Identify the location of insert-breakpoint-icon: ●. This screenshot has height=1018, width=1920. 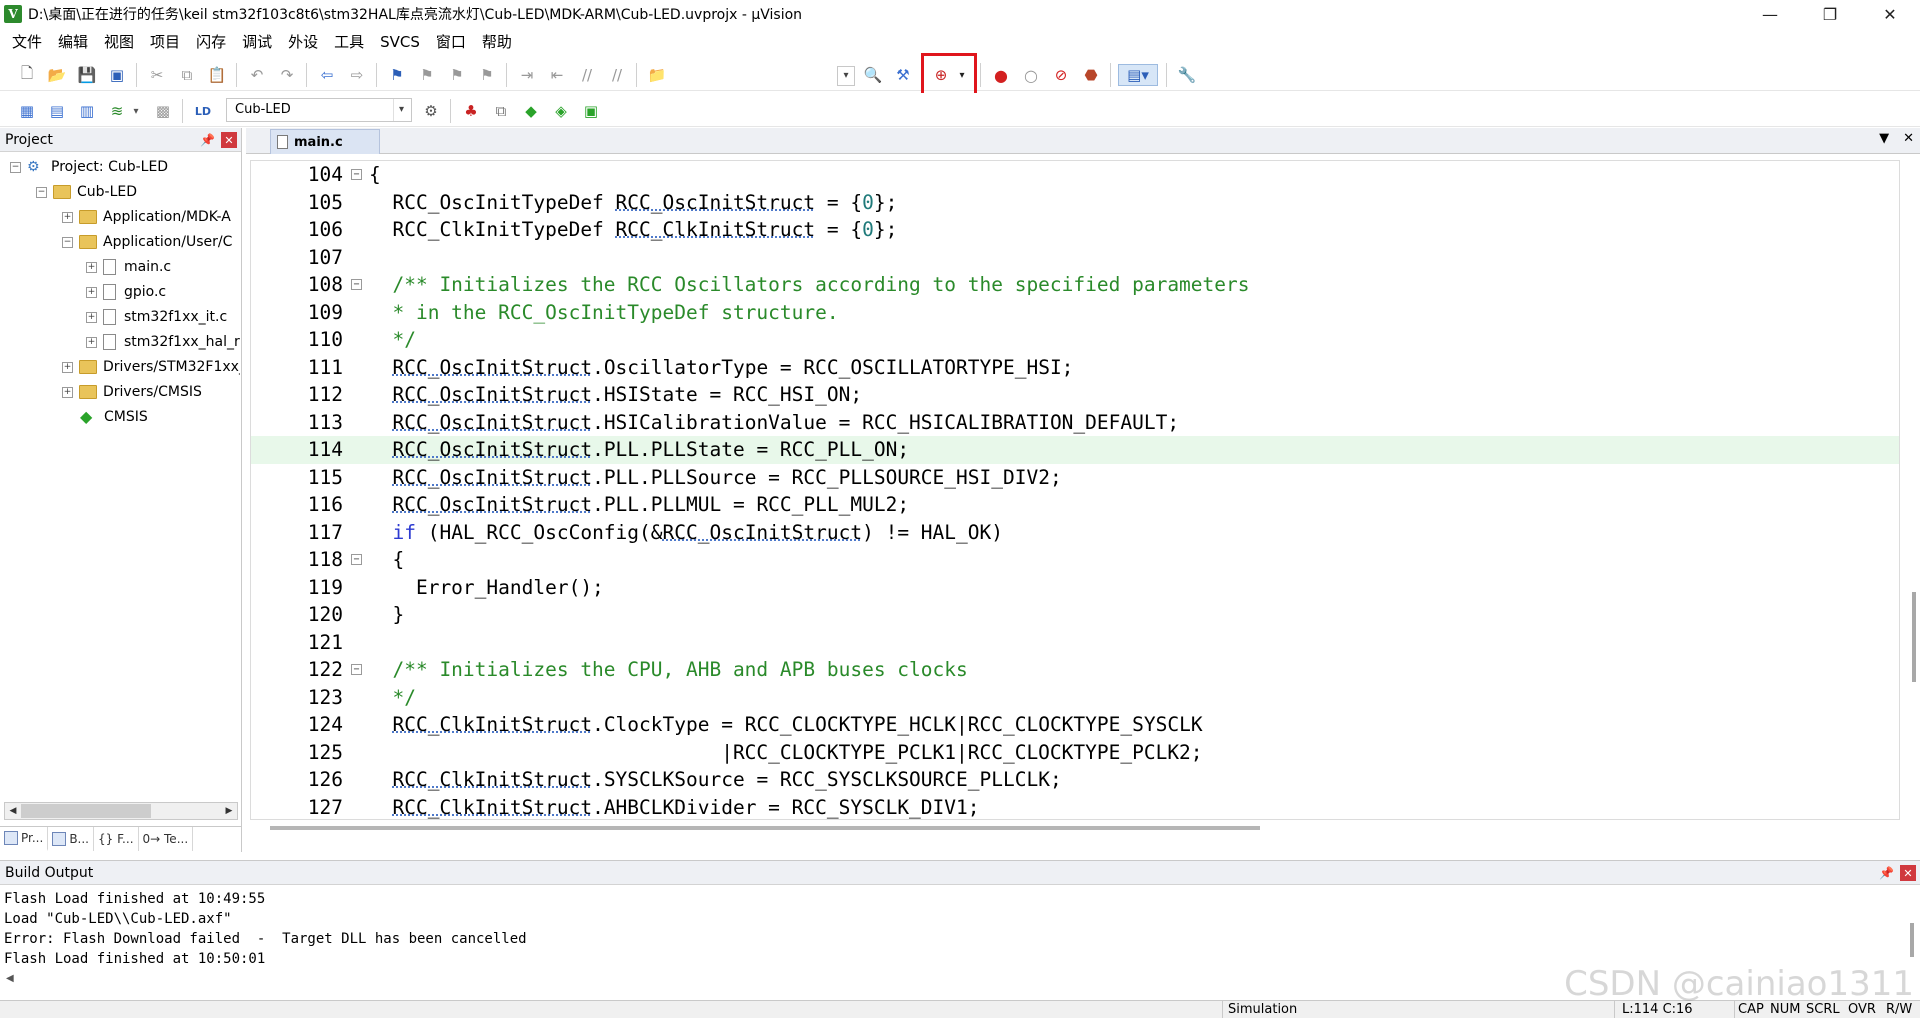
(1001, 75).